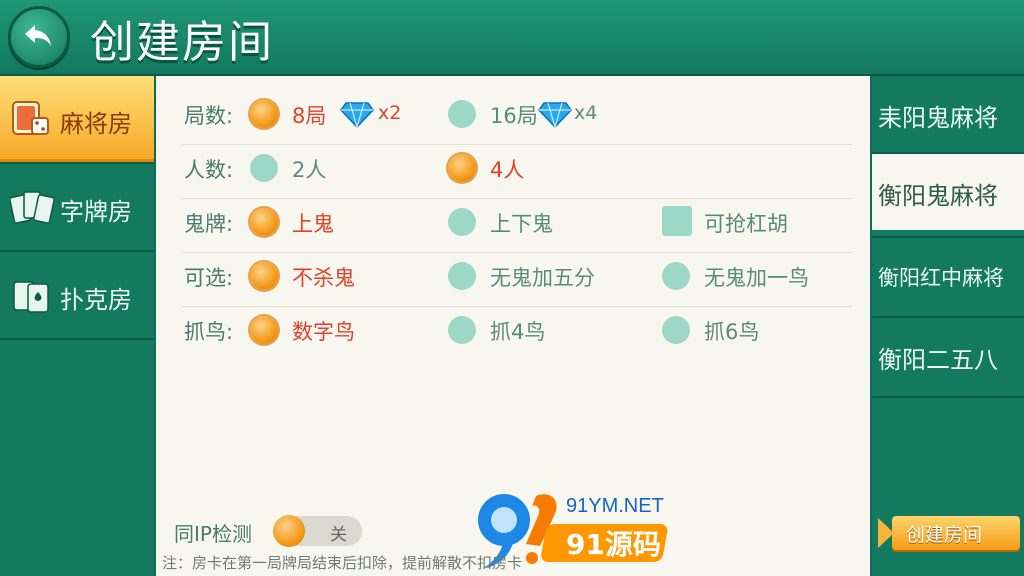  I want to click on settings-row-birds: 抓鸟: 数字鸟 抓4鸟 抓6鸟, so click(506, 331).